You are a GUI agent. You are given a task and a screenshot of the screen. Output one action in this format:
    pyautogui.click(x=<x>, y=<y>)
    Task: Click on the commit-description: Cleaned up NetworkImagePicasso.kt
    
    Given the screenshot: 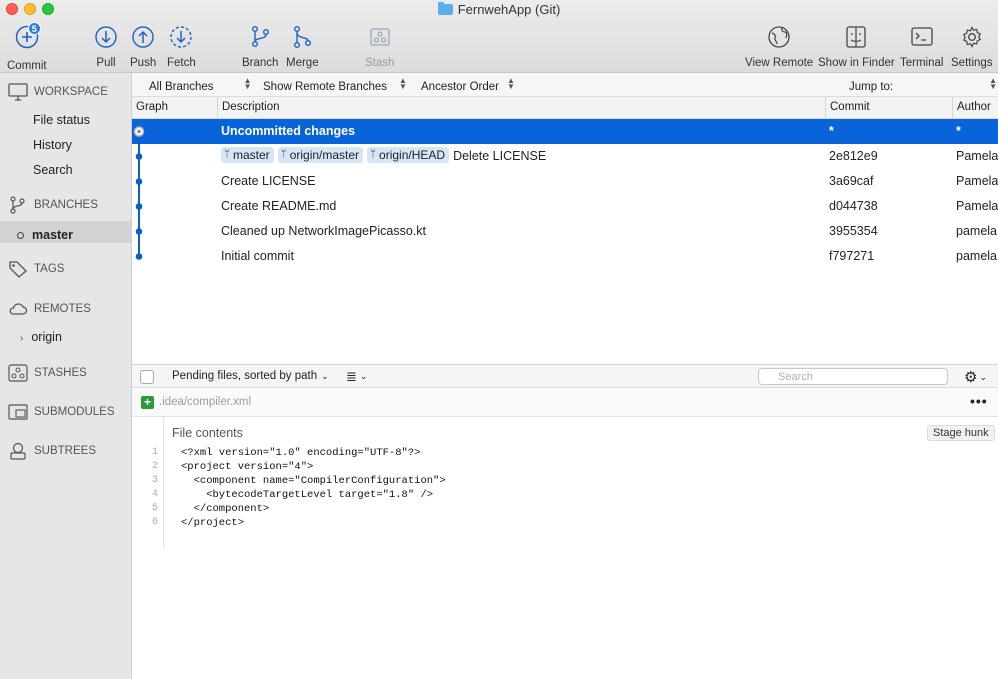 What is the action you would take?
    pyautogui.click(x=323, y=231)
    